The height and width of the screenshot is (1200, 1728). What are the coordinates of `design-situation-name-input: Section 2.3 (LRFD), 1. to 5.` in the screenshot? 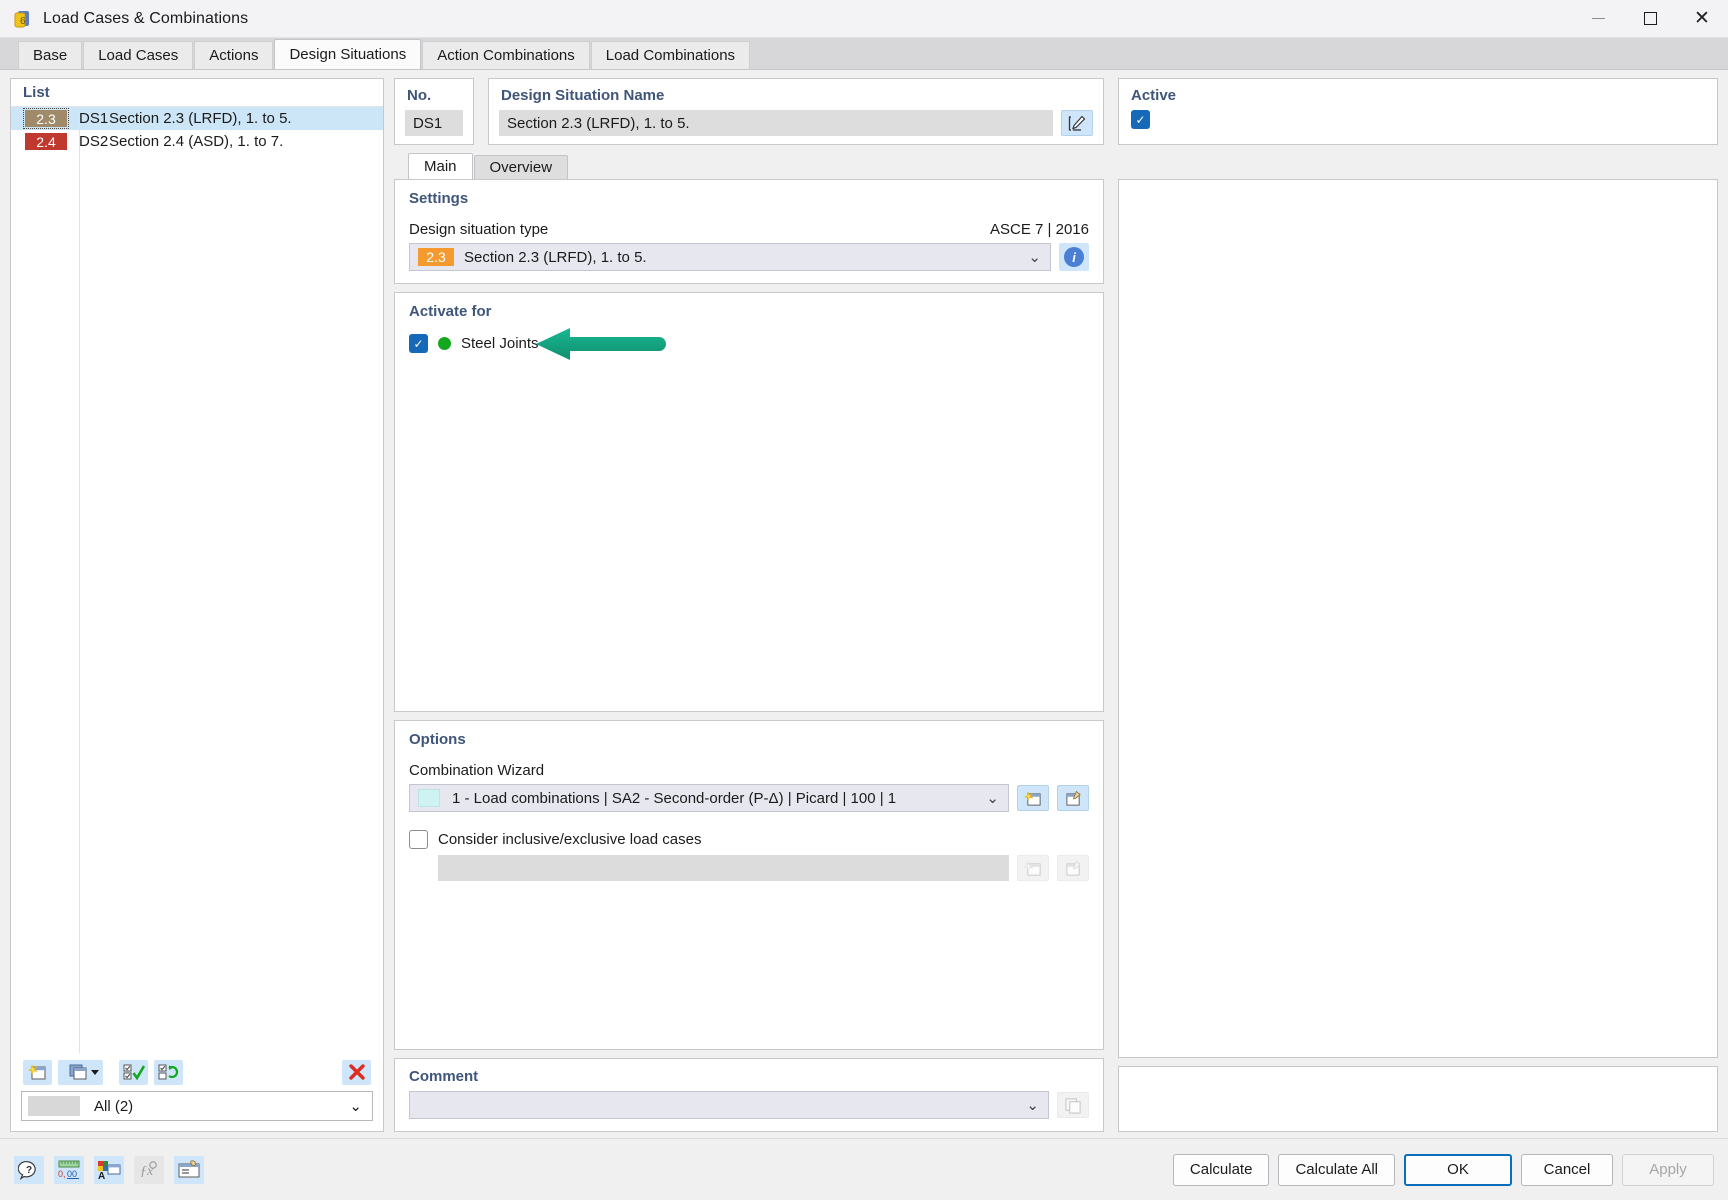 It's located at (776, 123).